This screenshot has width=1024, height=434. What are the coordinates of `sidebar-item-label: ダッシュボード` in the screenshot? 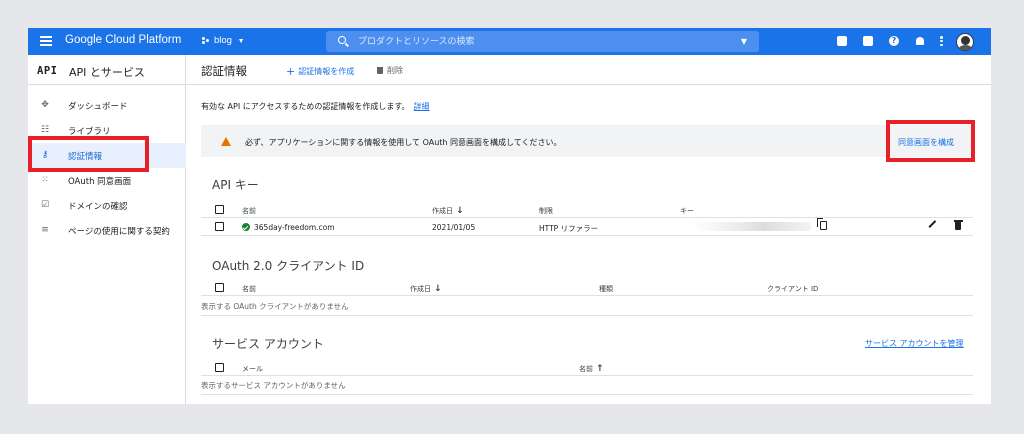 It's located at (98, 107).